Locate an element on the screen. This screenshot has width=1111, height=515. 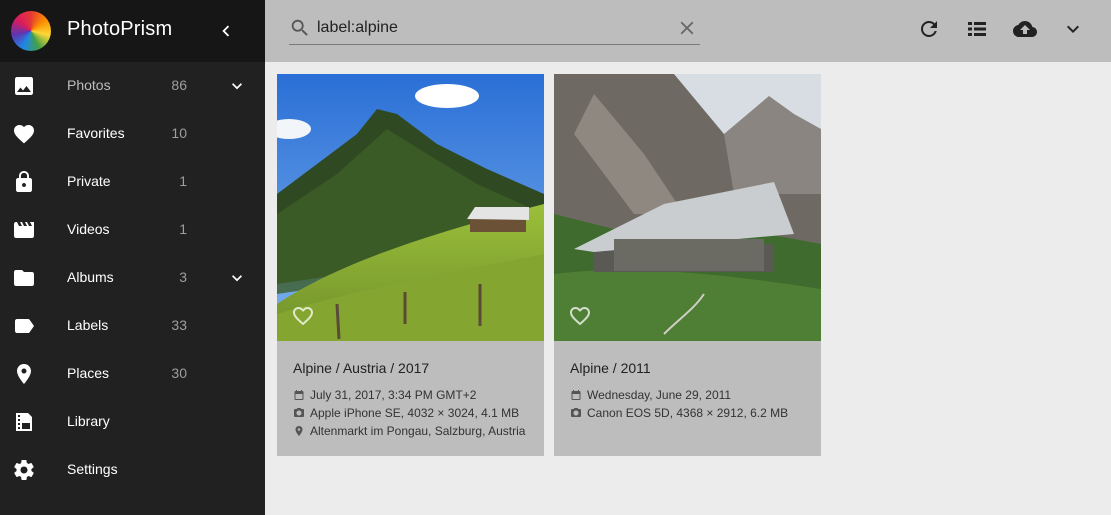
sidebar-item-label: Videos is located at coordinates (88, 229).